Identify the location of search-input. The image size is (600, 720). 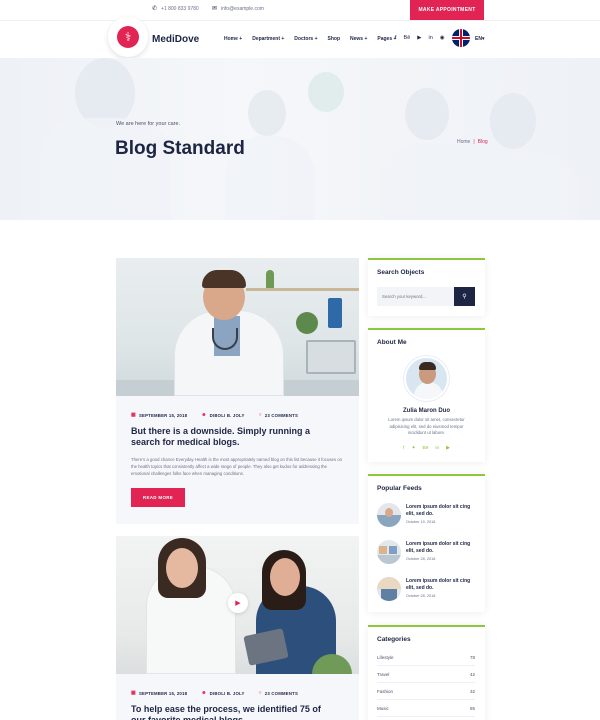
(415, 296).